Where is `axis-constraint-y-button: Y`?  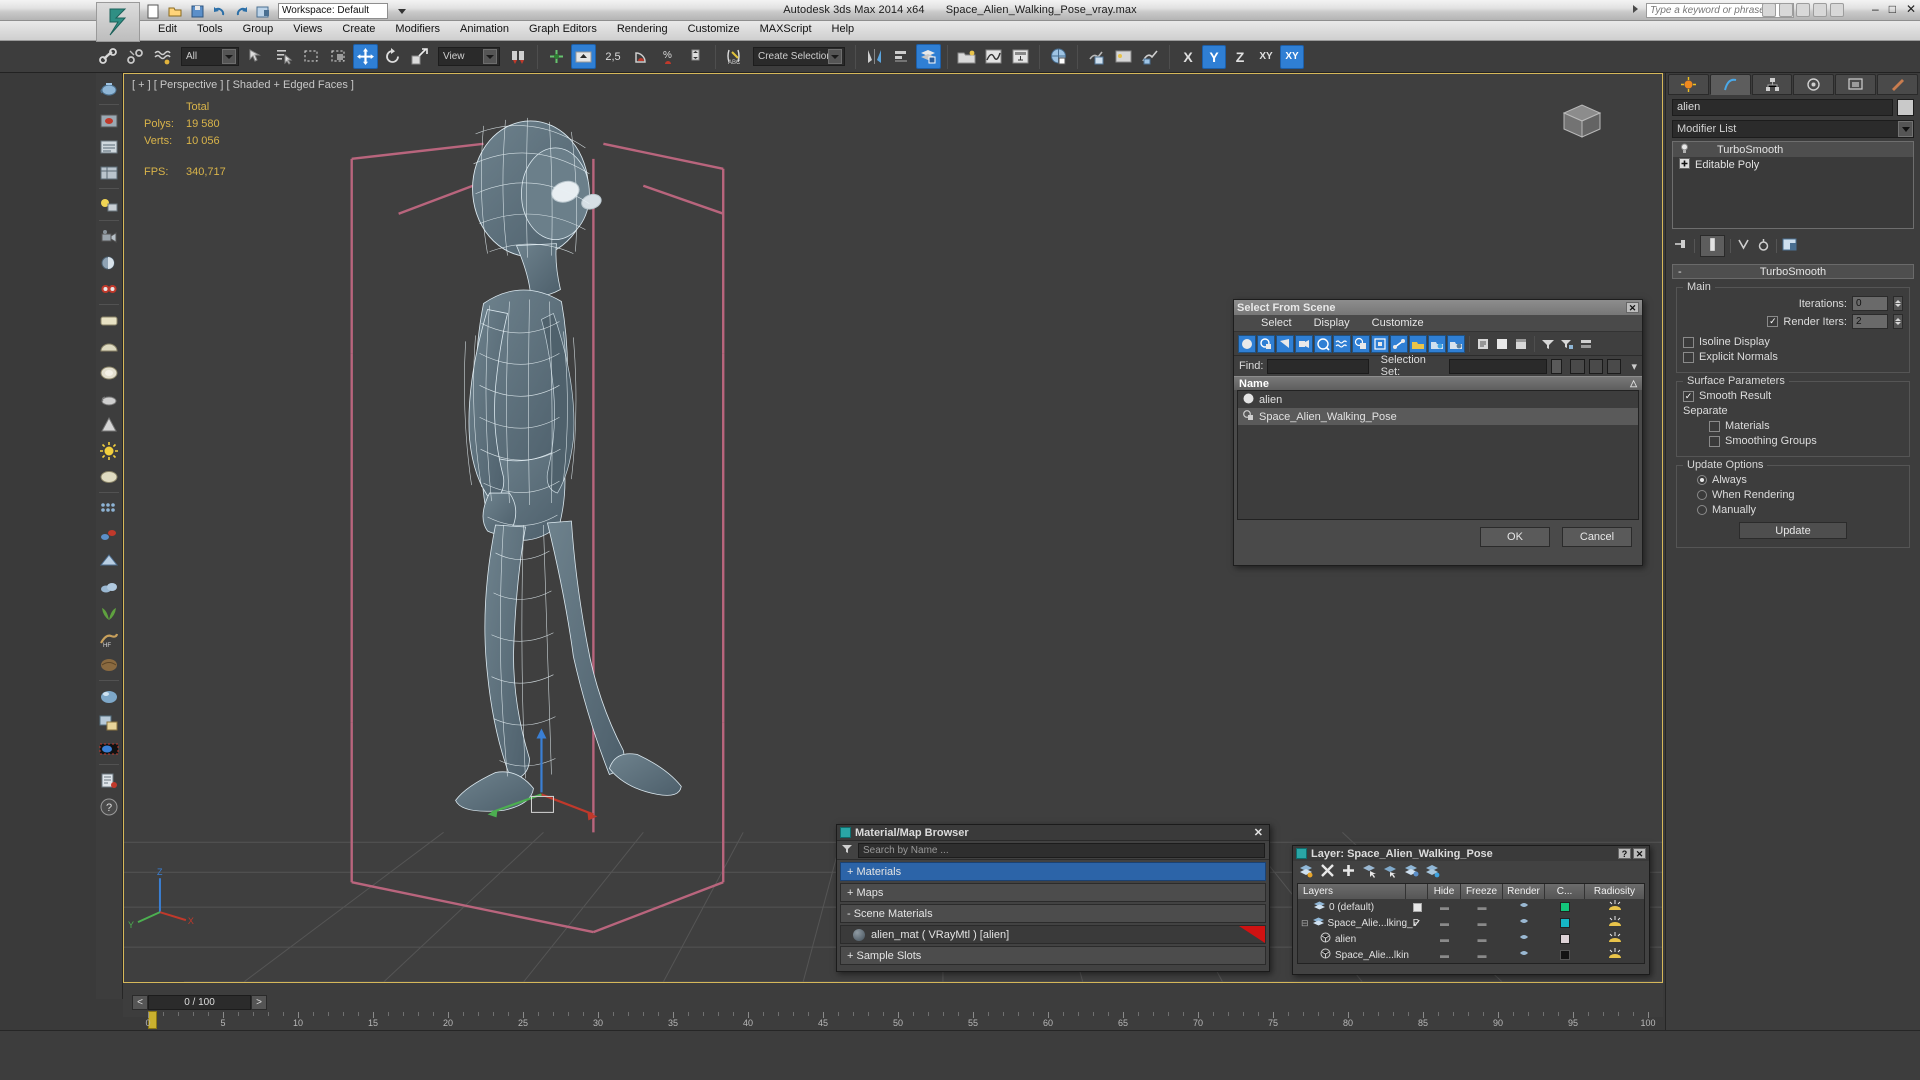 axis-constraint-y-button: Y is located at coordinates (1214, 56).